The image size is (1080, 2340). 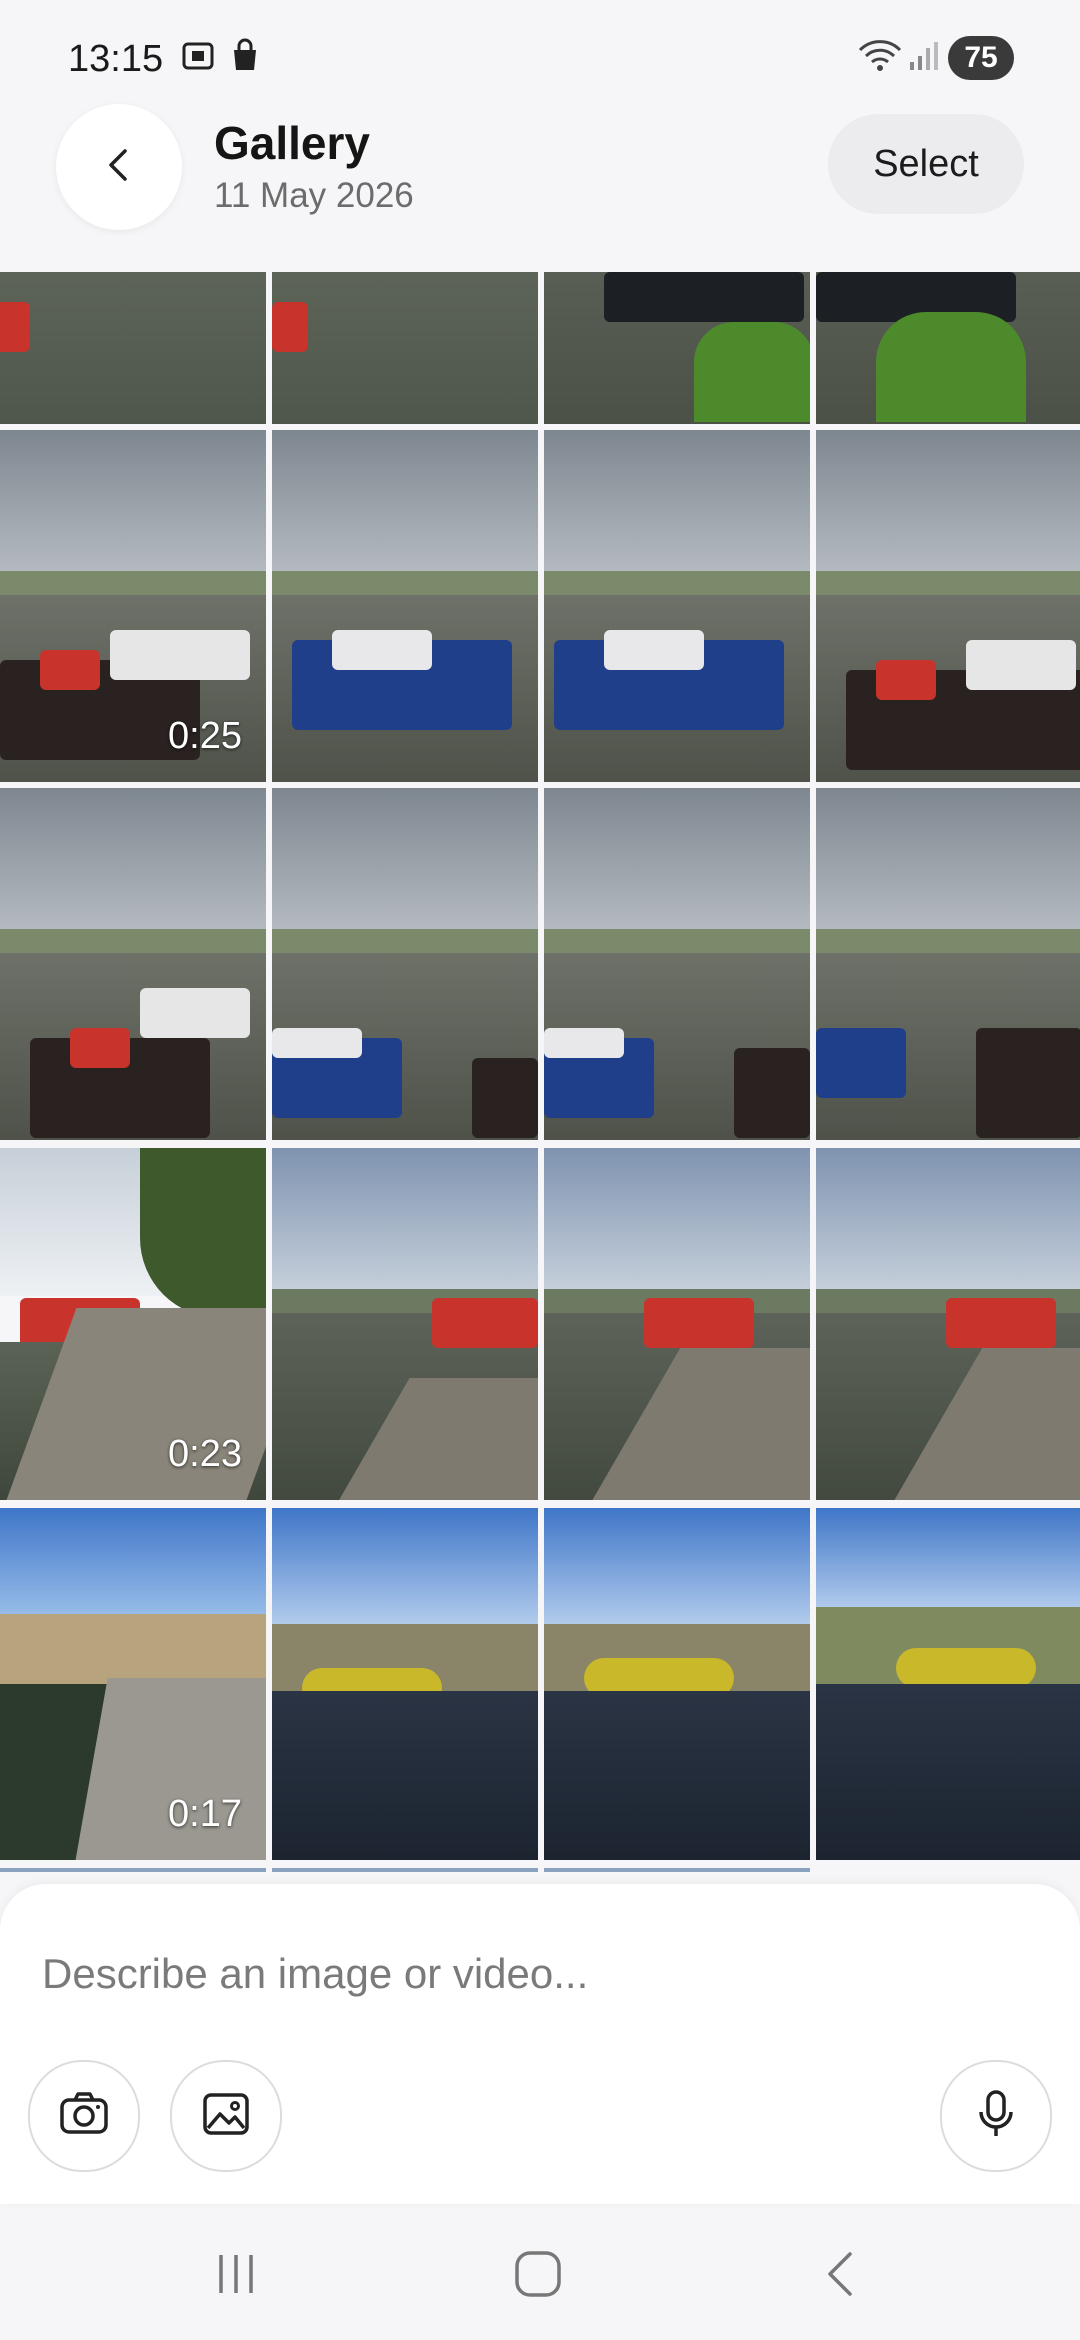 I want to click on chevron-left-icon, so click(x=119, y=167).